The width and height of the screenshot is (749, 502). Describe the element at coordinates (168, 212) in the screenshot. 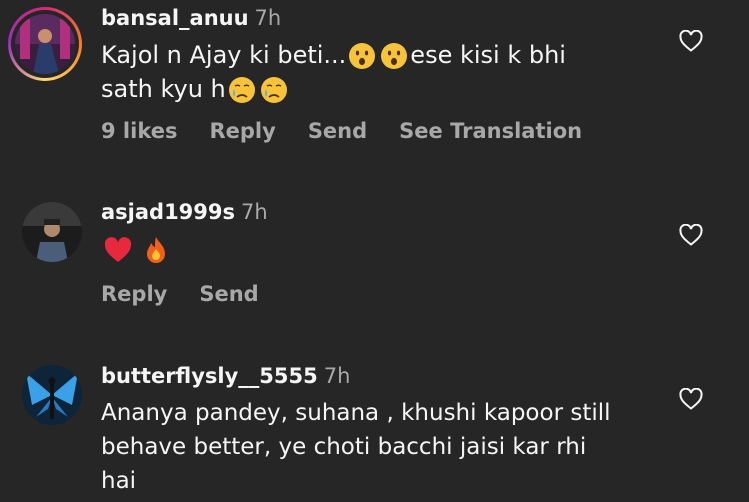

I see `username: asjad1999s` at that location.